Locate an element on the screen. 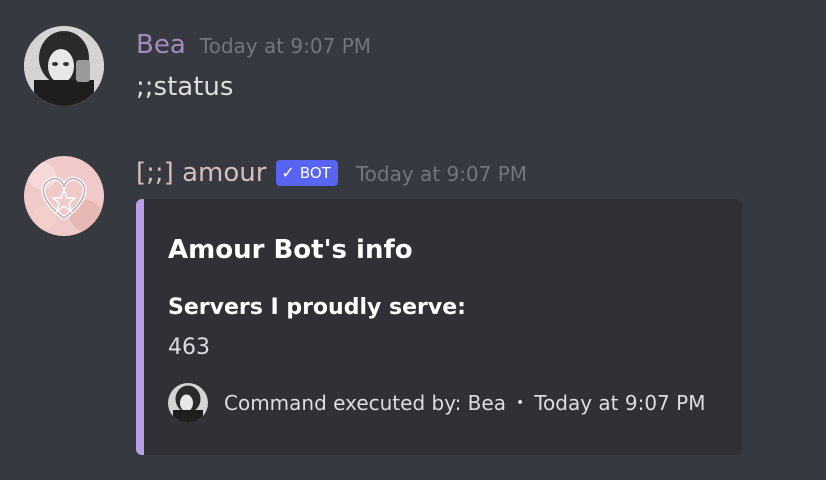 The image size is (826, 480). checkmark-icon: ✓ is located at coordinates (288, 172).